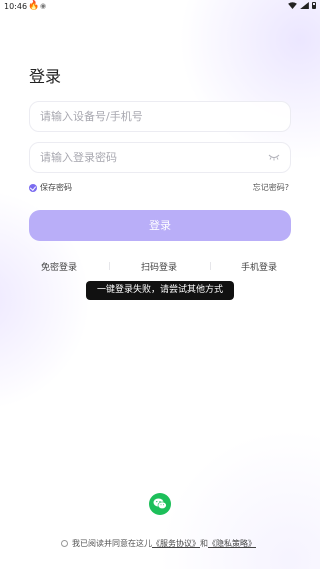 The image size is (320, 569). What do you see at coordinates (160, 290) in the screenshot?
I see `toast-message: 一键登录失败，请尝试其他方式` at bounding box center [160, 290].